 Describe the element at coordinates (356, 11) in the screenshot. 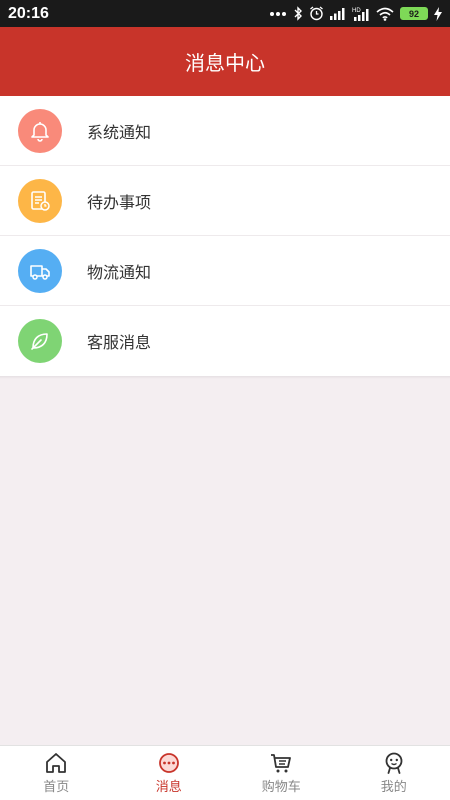

I see `svg-text: HD` at that location.